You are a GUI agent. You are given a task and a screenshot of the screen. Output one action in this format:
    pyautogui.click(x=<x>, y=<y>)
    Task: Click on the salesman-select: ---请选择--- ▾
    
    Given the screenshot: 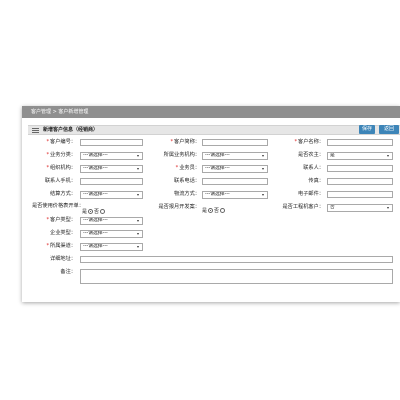 What is the action you would take?
    pyautogui.click(x=235, y=169)
    